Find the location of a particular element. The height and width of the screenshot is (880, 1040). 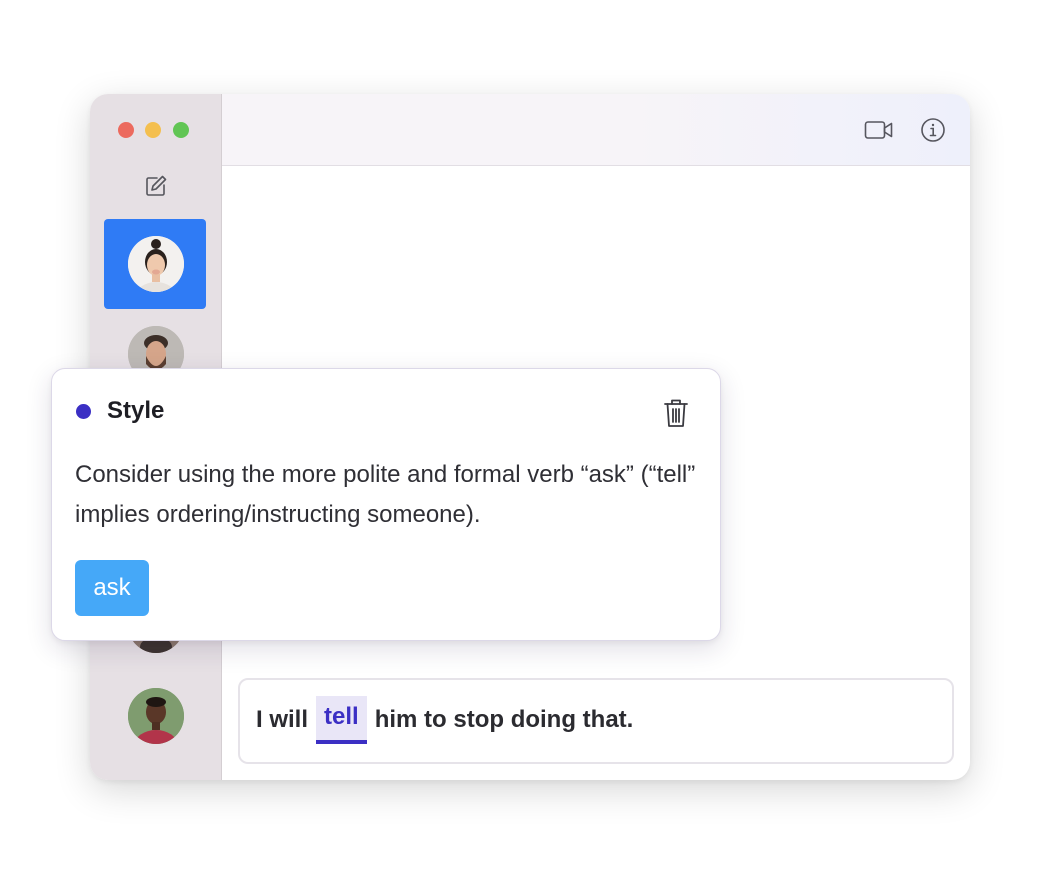

maximize-window-button is located at coordinates (181, 130).